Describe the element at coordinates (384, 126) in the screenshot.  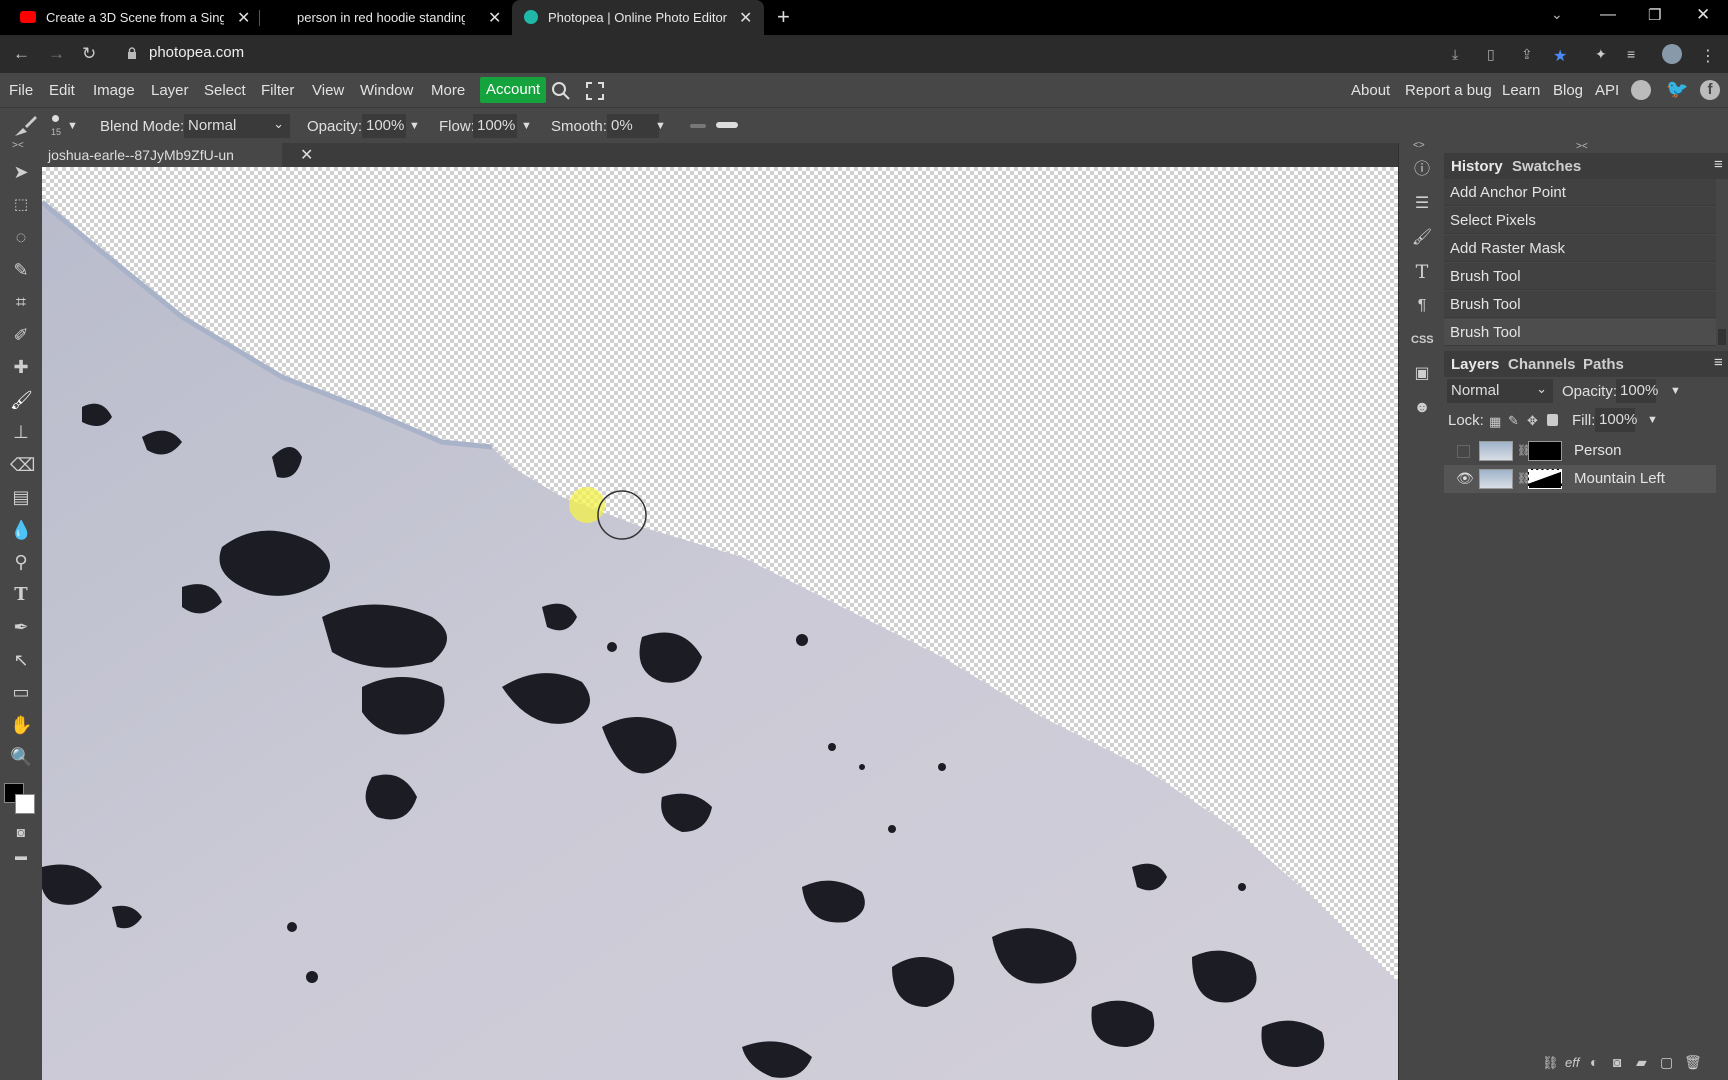
I see `opacity-field: 100%` at that location.